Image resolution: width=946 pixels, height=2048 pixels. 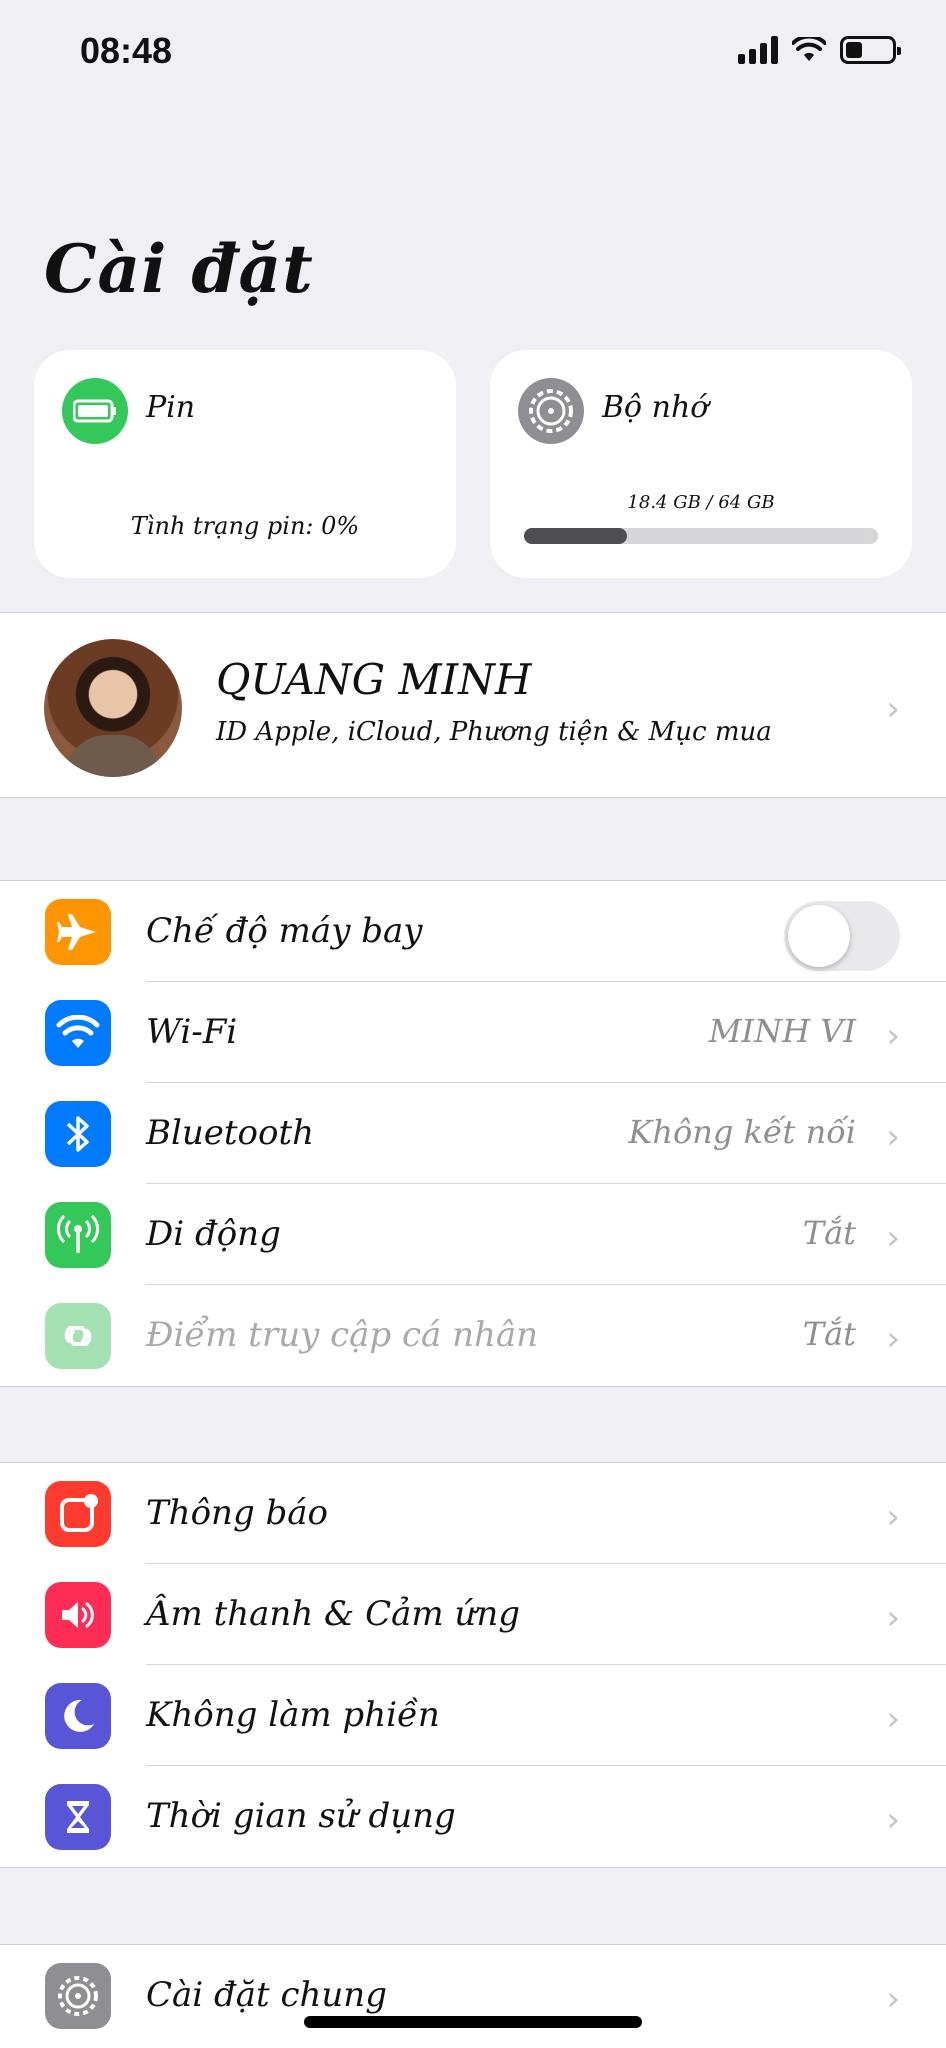 What do you see at coordinates (266, 1995) in the screenshot?
I see `row-label: Cài đặt chung` at bounding box center [266, 1995].